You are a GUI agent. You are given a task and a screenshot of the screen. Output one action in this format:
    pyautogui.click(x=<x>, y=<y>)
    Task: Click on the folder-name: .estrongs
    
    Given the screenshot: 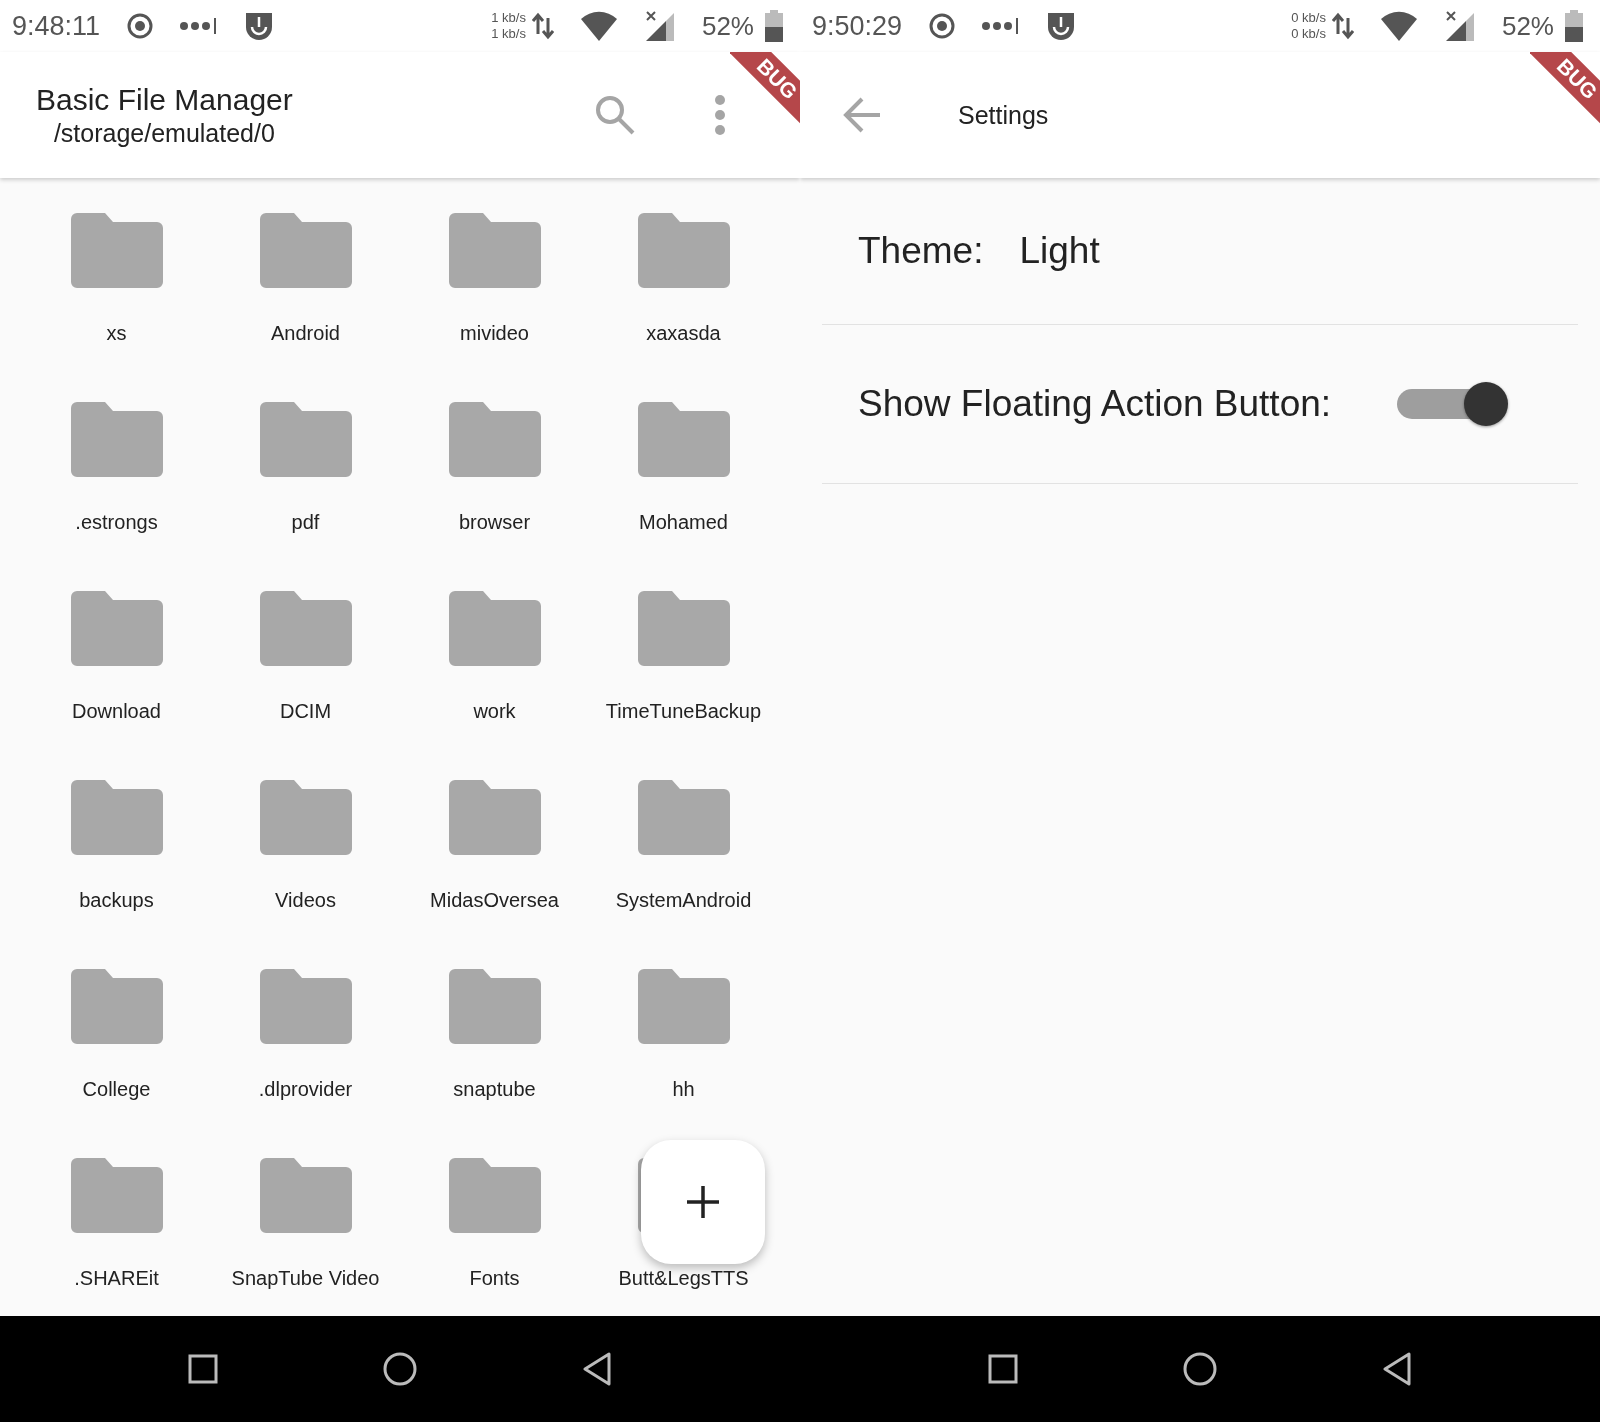 What is the action you would take?
    pyautogui.click(x=116, y=522)
    